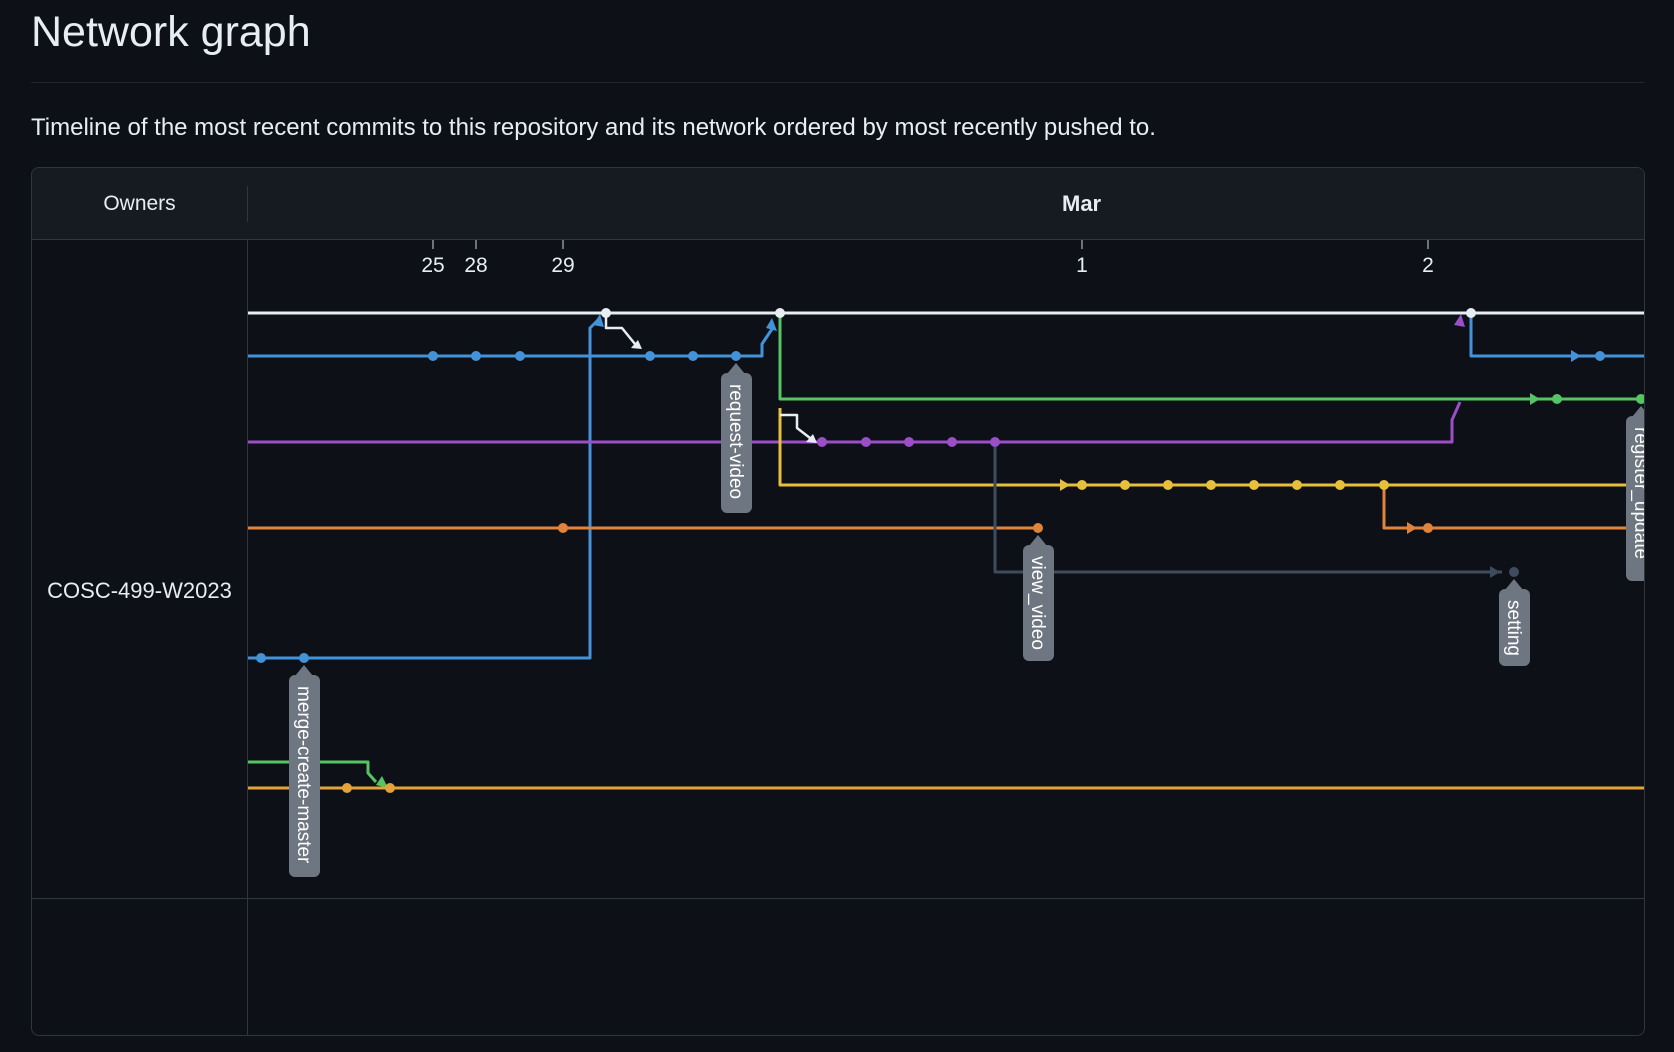 This screenshot has height=1052, width=1674. Describe the element at coordinates (927, 258) in the screenshot. I see `day-ticks: 25 28 29 1 2` at that location.